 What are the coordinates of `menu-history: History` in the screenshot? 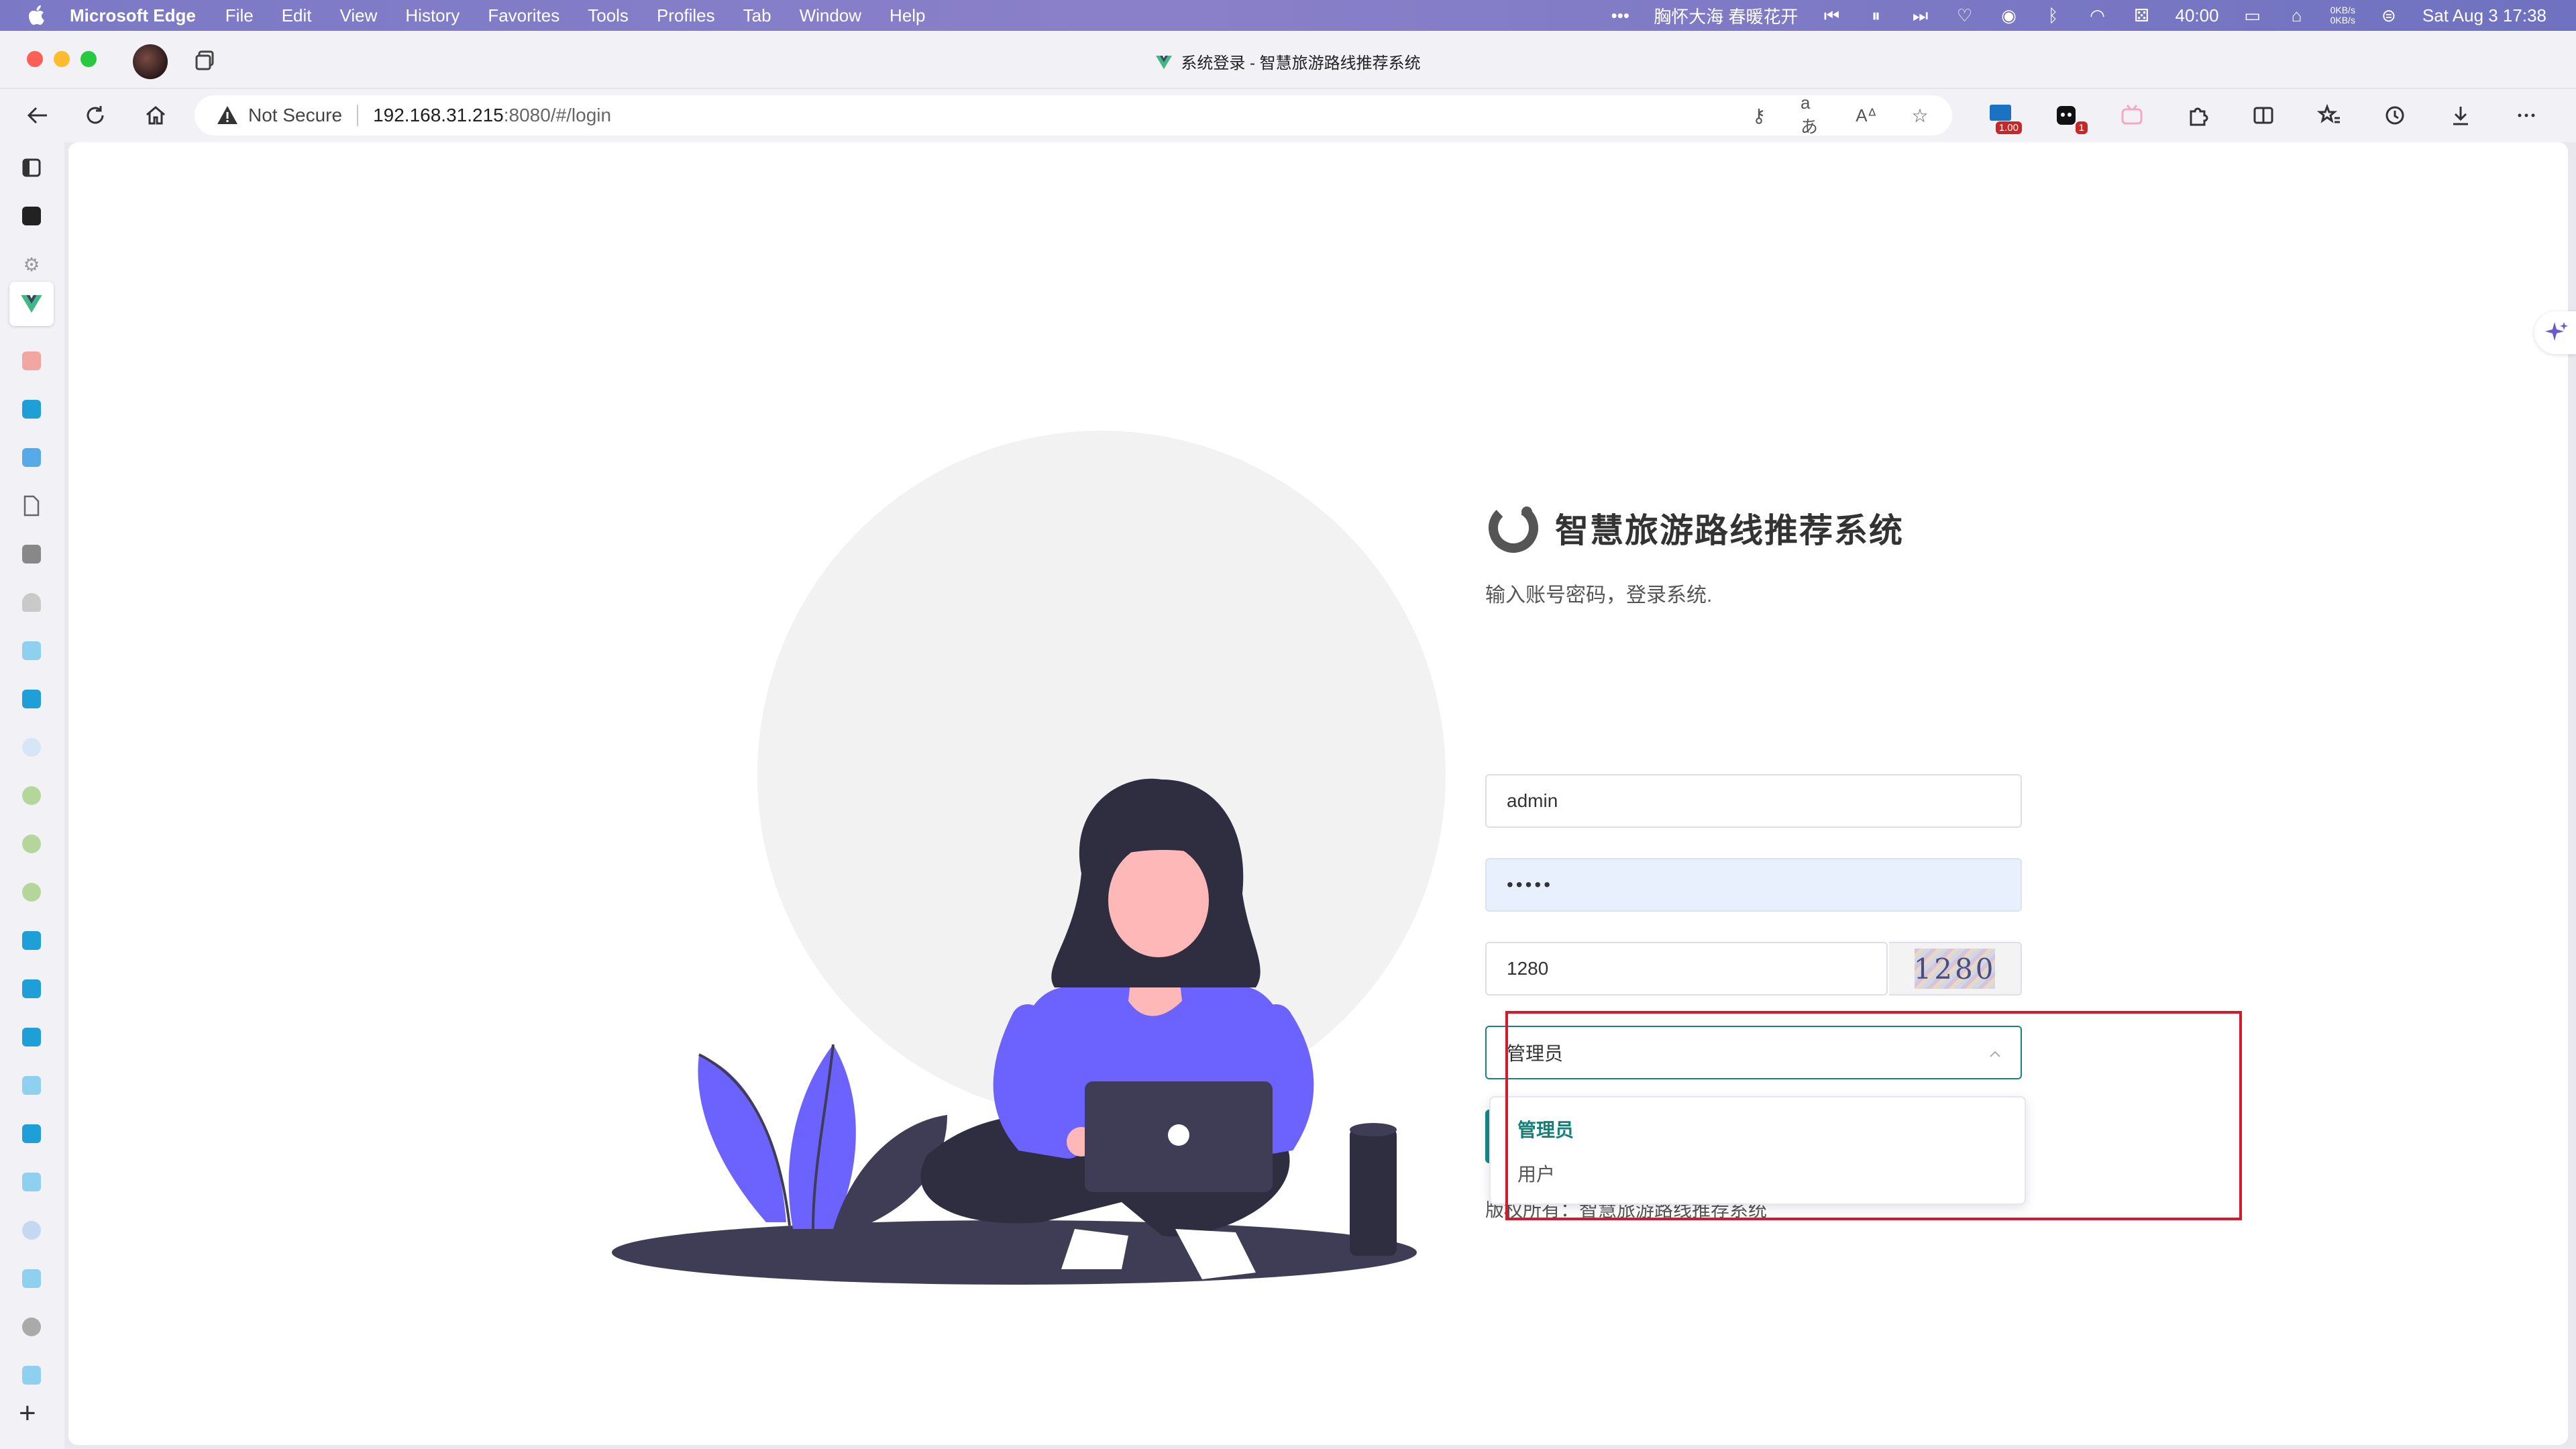 It's located at (432, 15).